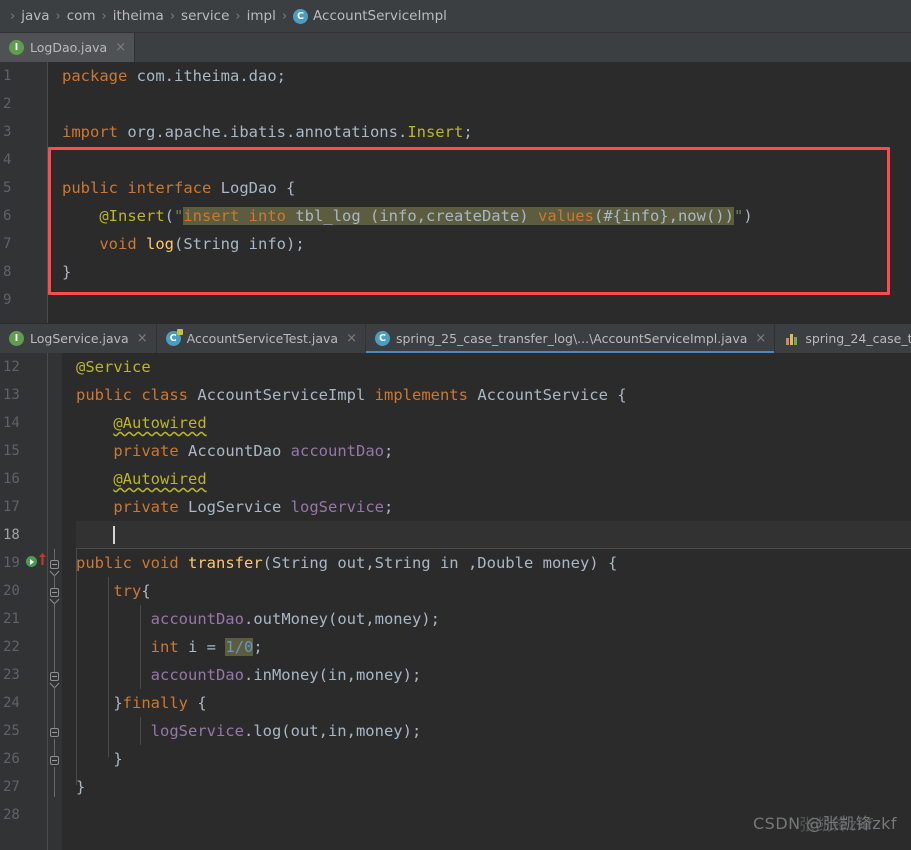 The image size is (911, 850). Describe the element at coordinates (35, 16) in the screenshot. I see `breadcrumb-item-java: java` at that location.